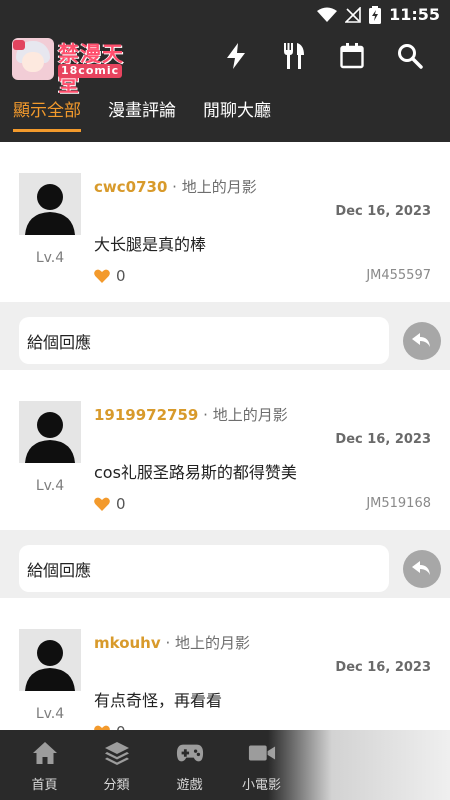 This screenshot has height=800, width=450. What do you see at coordinates (323, 56) in the screenshot?
I see `app-actions` at bounding box center [323, 56].